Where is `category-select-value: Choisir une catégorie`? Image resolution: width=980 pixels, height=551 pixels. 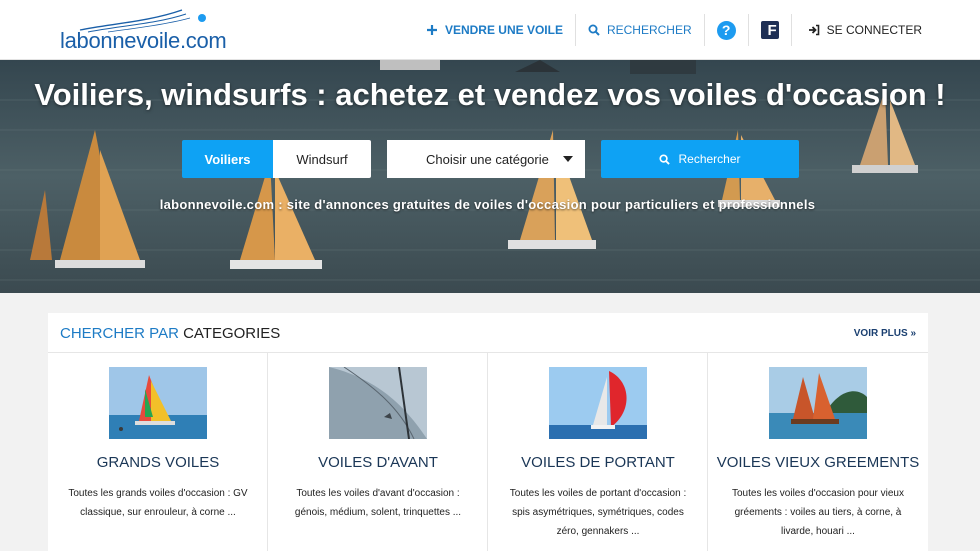 category-select-value: Choisir une catégorie is located at coordinates (487, 159).